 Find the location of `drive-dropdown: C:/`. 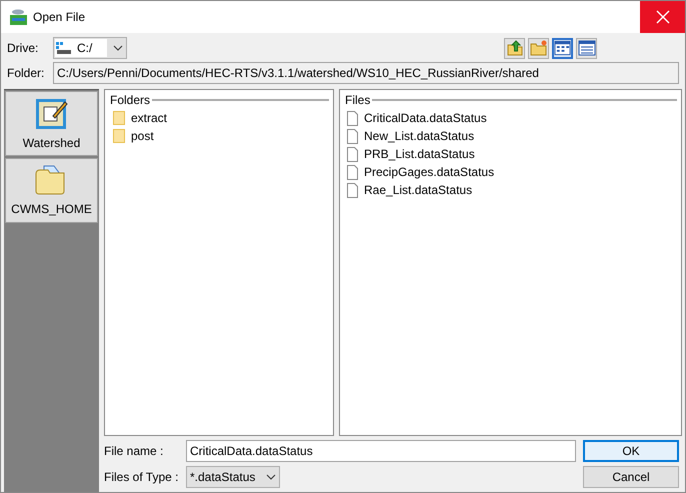

drive-dropdown: C:/ is located at coordinates (90, 48).